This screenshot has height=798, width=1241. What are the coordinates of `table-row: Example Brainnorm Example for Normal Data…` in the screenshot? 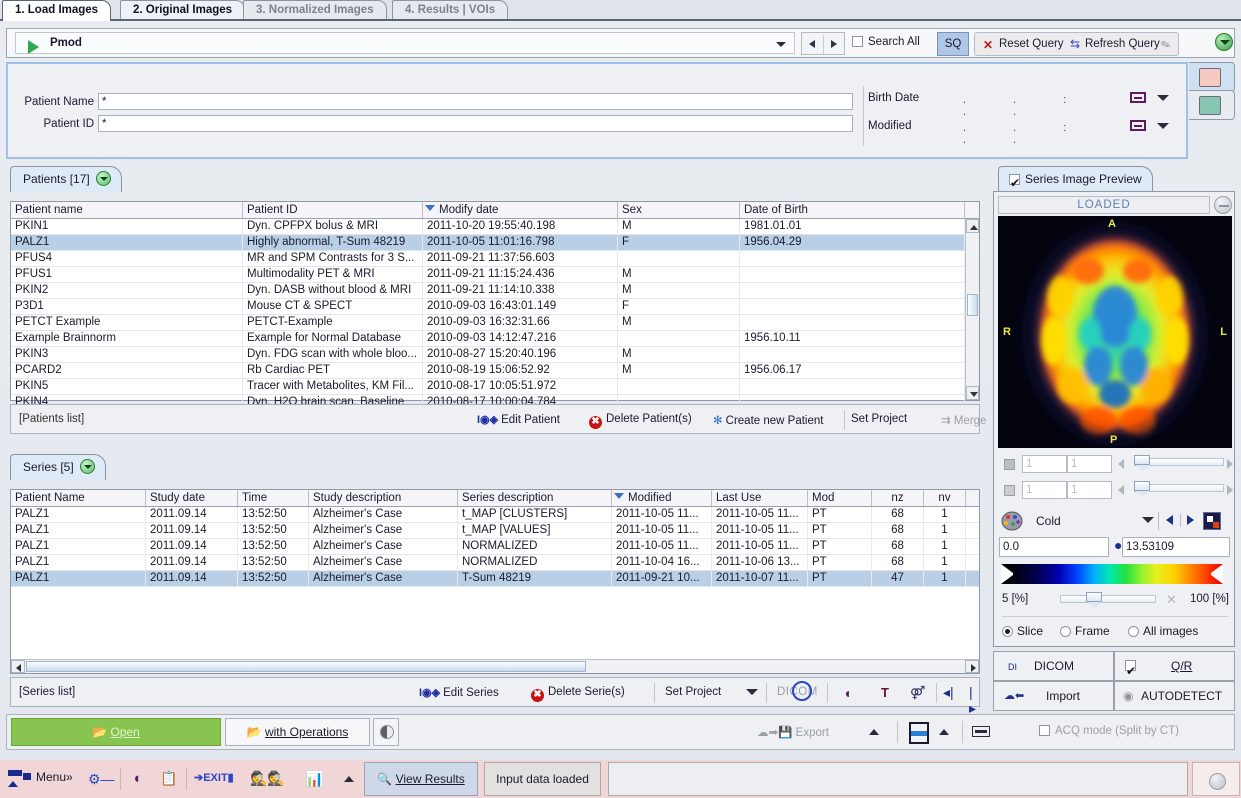 It's located at (488, 339).